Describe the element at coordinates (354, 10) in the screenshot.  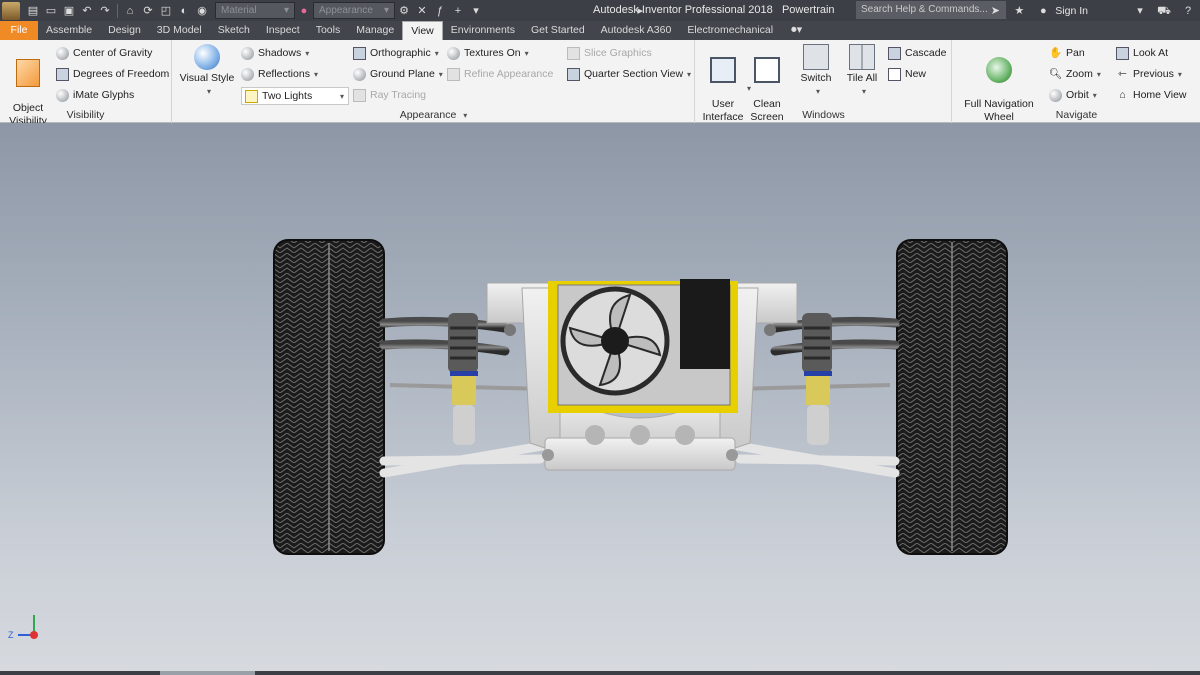
I see `appearance-select: Appearance ▾` at that location.